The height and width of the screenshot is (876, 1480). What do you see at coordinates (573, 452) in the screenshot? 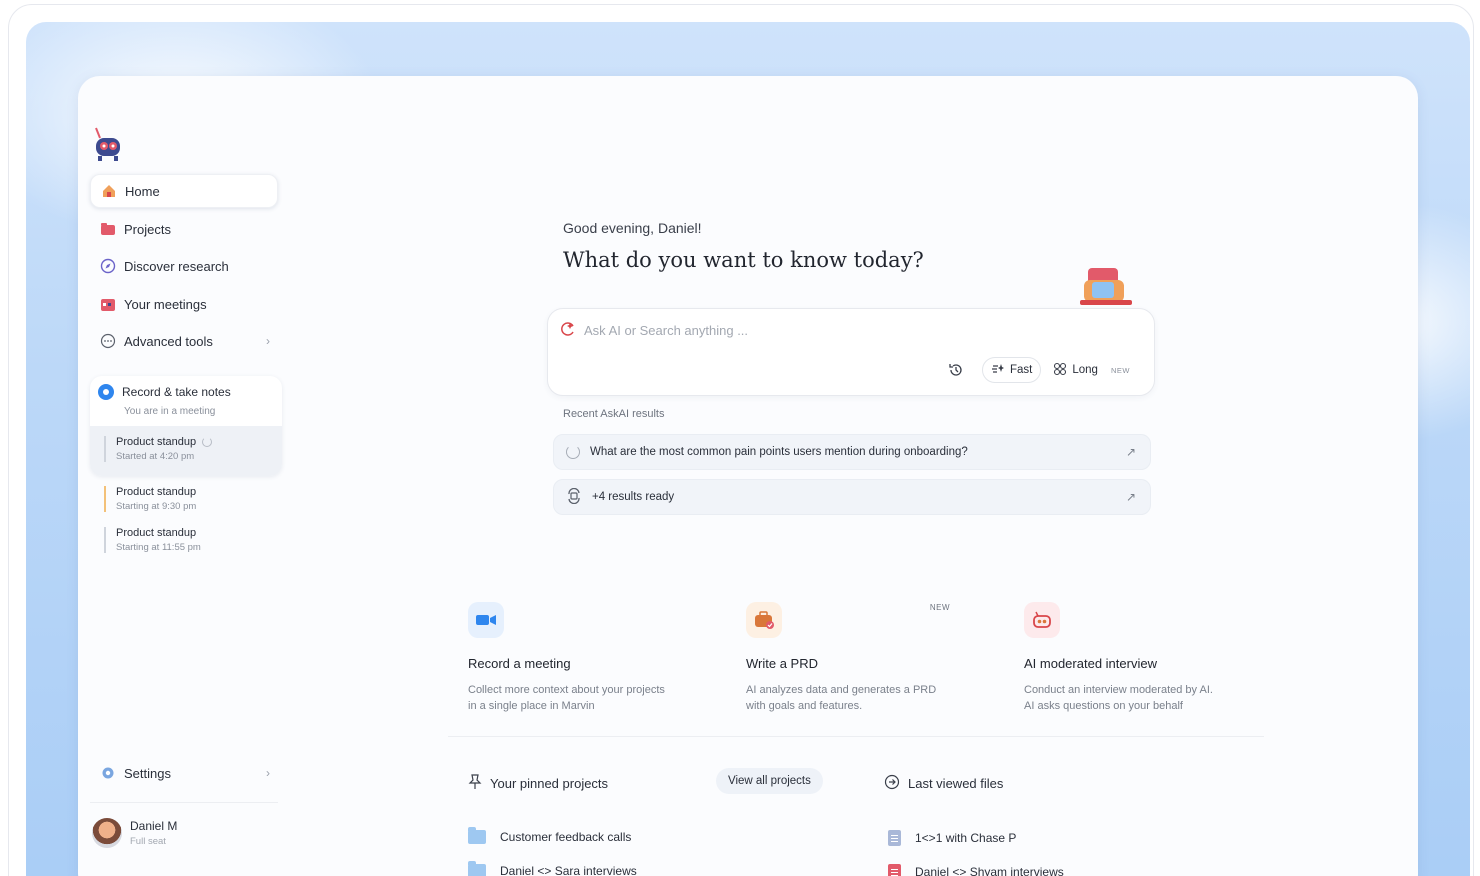
I see `loading-ring-icon` at bounding box center [573, 452].